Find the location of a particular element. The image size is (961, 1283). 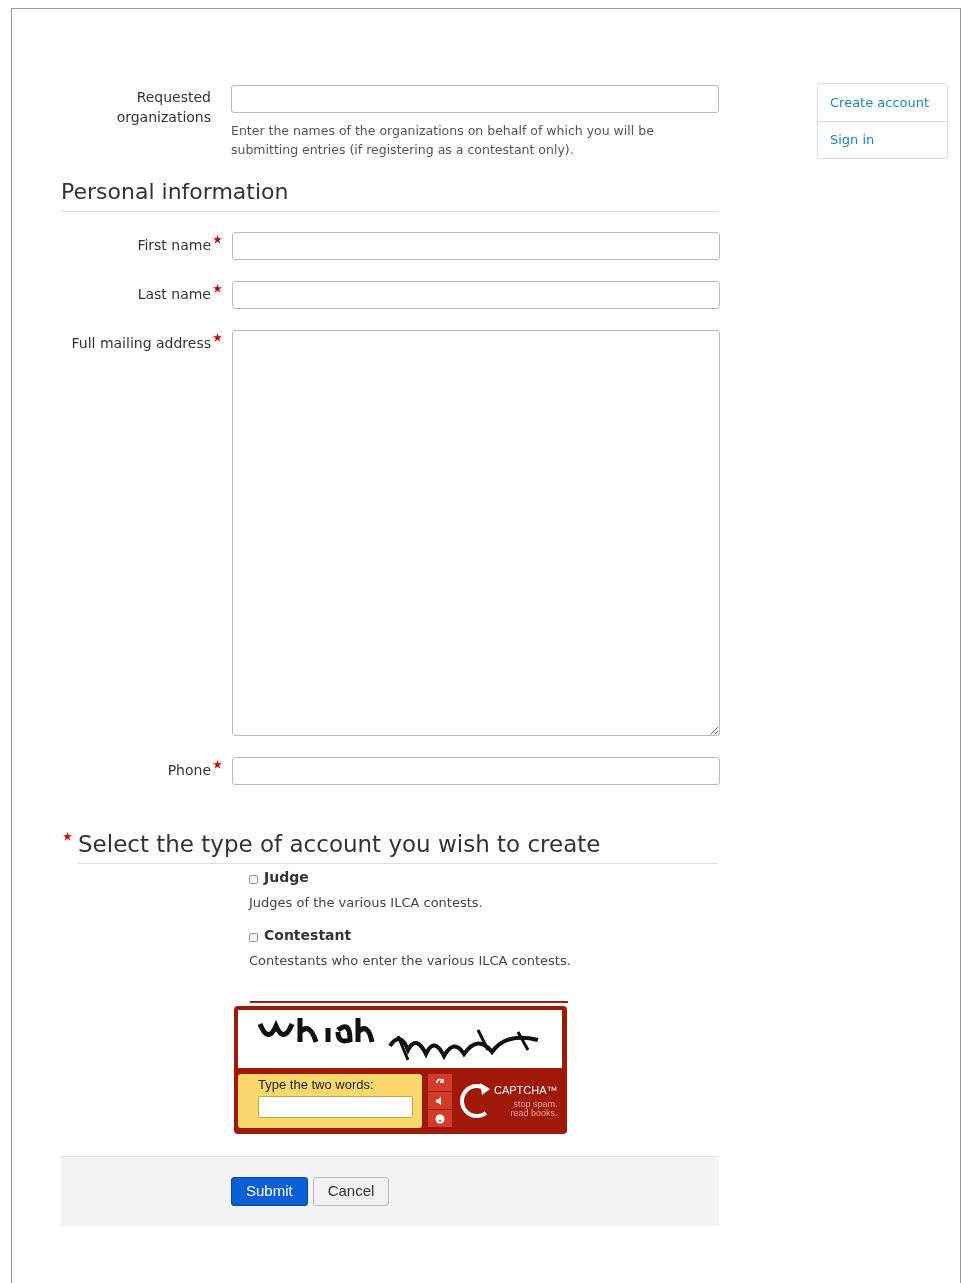

organizations-field is located at coordinates (475, 99).